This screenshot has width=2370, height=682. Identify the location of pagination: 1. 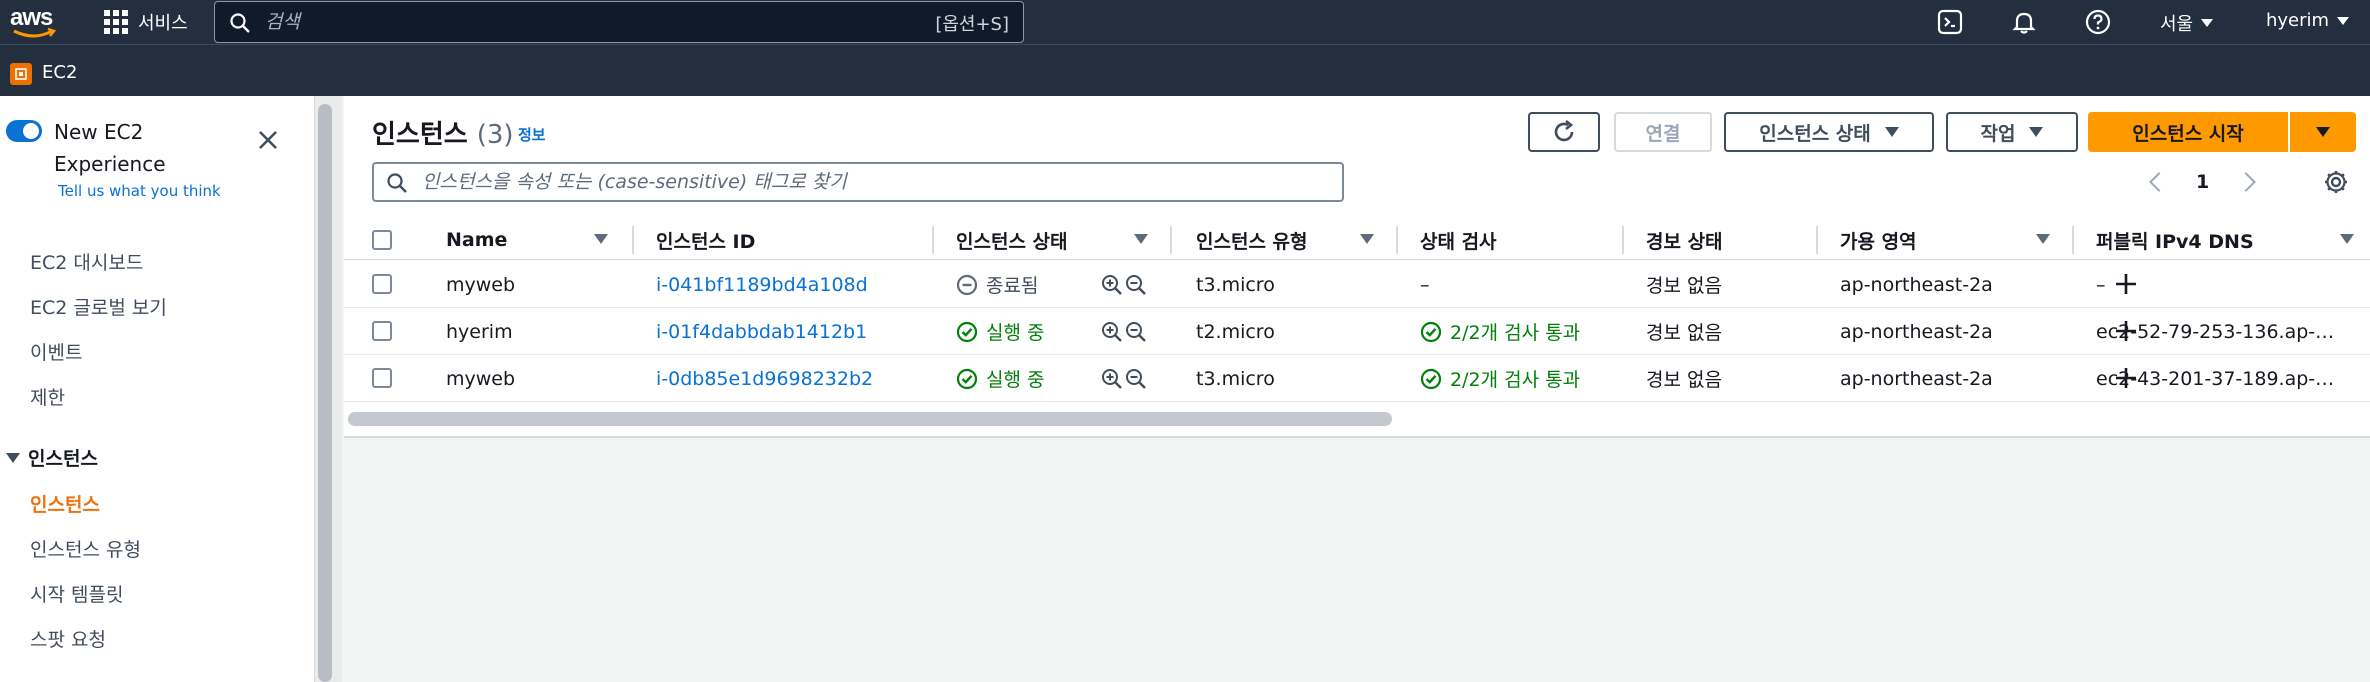
(2203, 182).